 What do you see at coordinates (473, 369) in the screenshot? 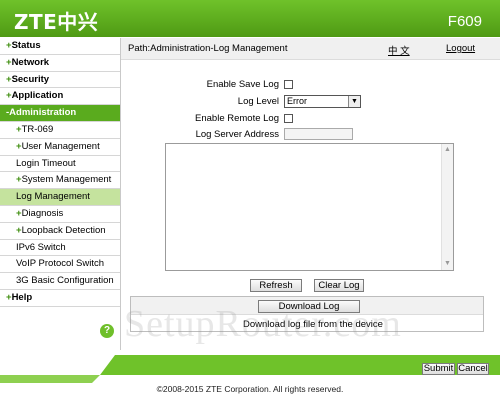
I see `cancel-button: Cancel` at bounding box center [473, 369].